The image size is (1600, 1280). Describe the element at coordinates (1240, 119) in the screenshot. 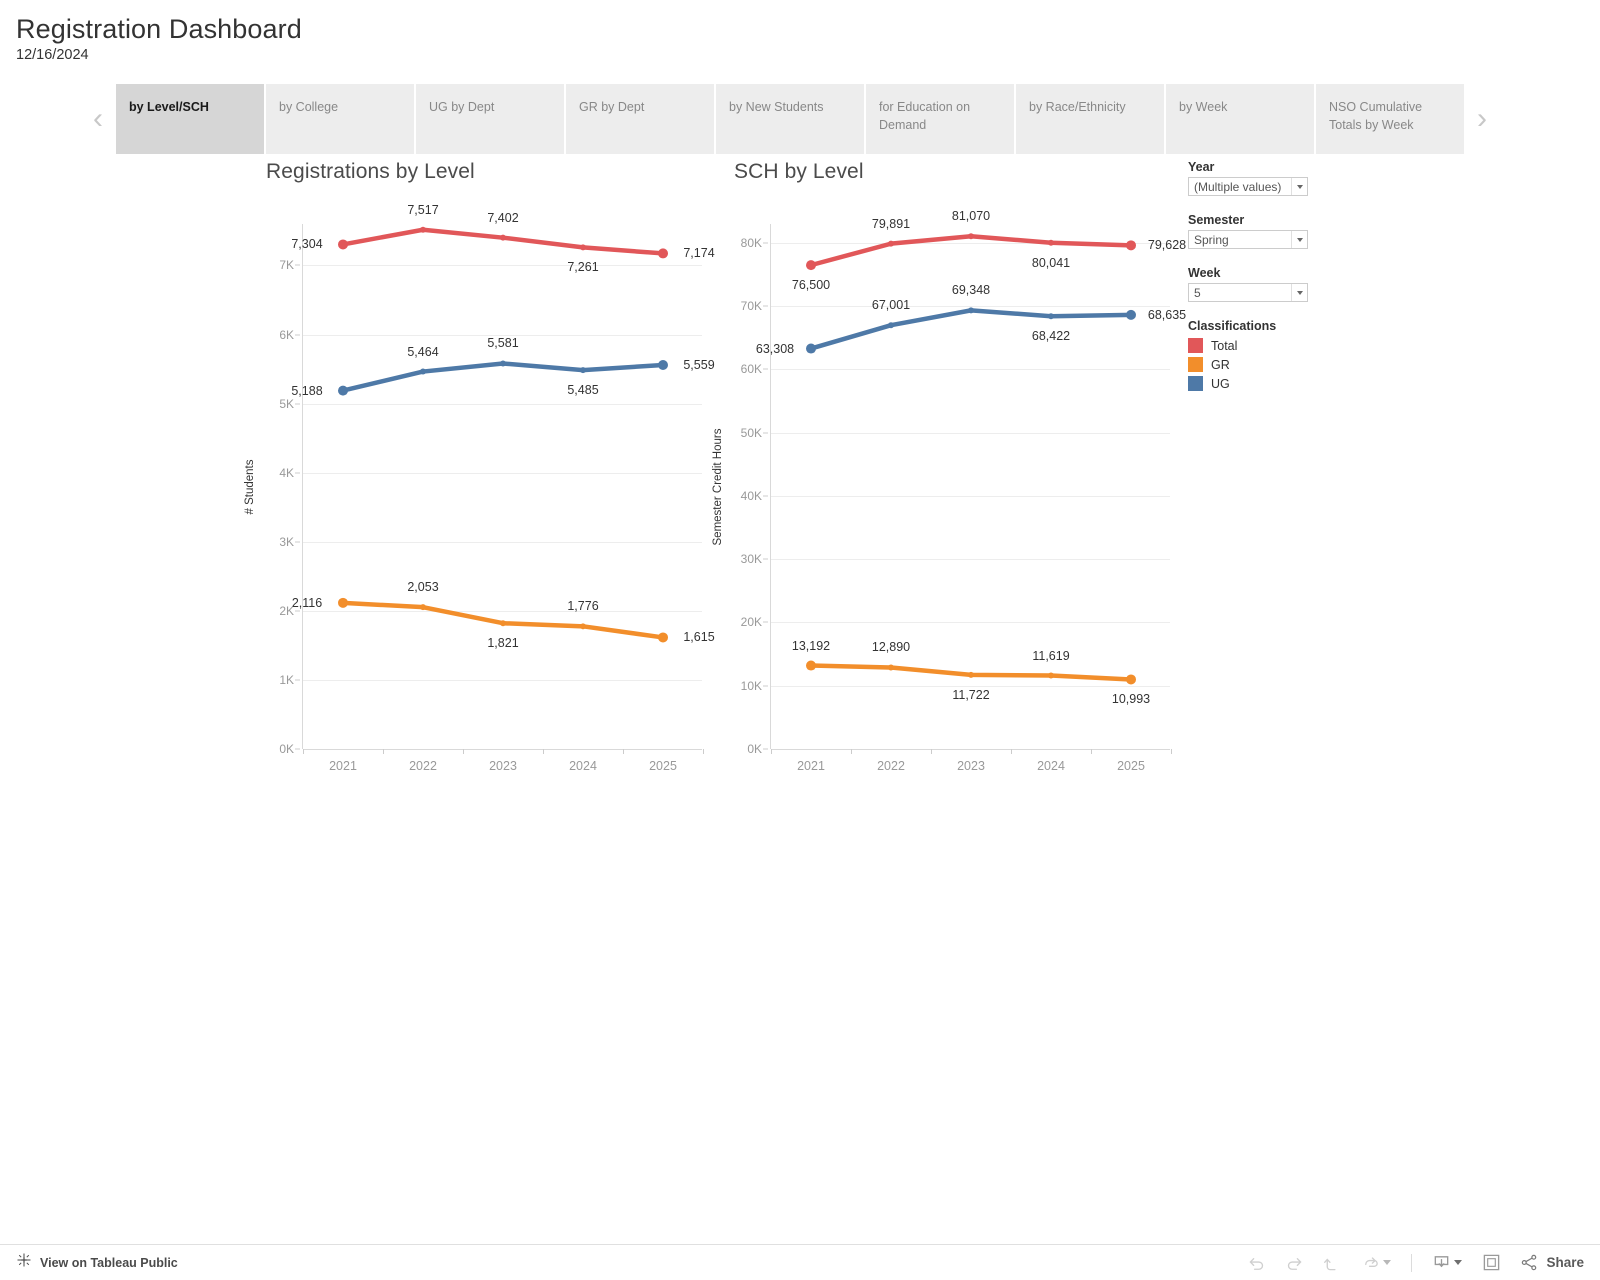

I see `tab-by-week: by Week` at that location.